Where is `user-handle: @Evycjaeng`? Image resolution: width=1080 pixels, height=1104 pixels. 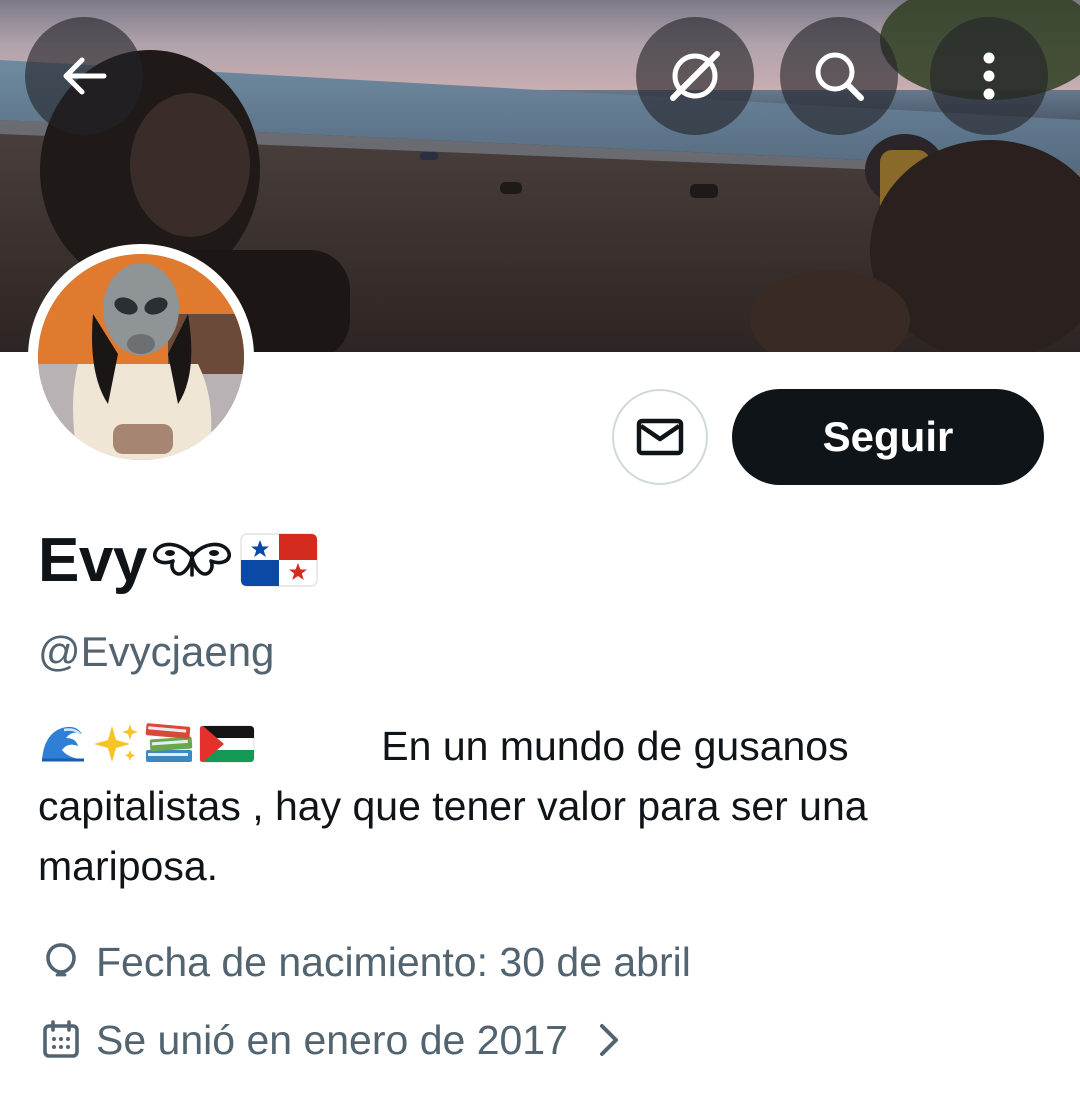
user-handle: @Evycjaeng is located at coordinates (156, 651).